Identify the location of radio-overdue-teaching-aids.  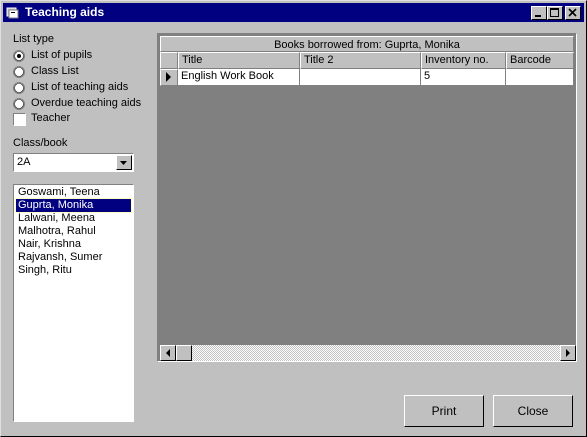
(19, 104).